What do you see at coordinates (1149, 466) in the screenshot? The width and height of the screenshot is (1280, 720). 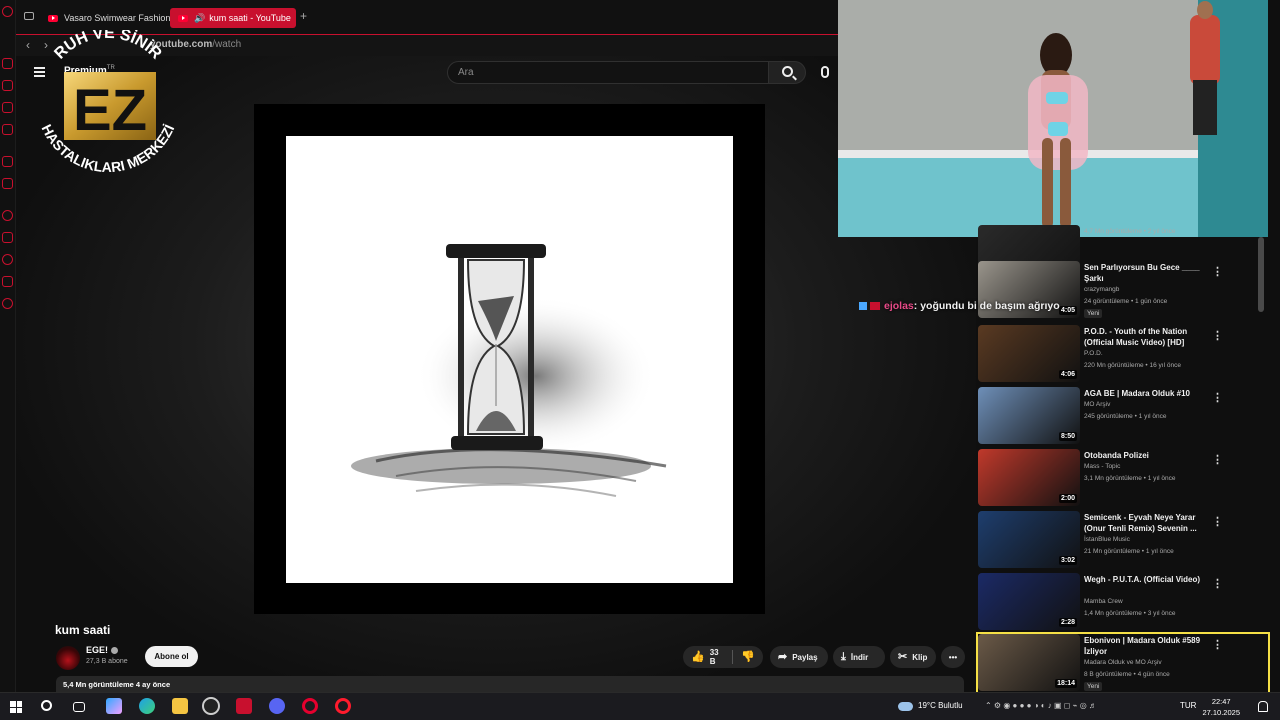 I see `recommendation-channel: Mass - Topic` at bounding box center [1149, 466].